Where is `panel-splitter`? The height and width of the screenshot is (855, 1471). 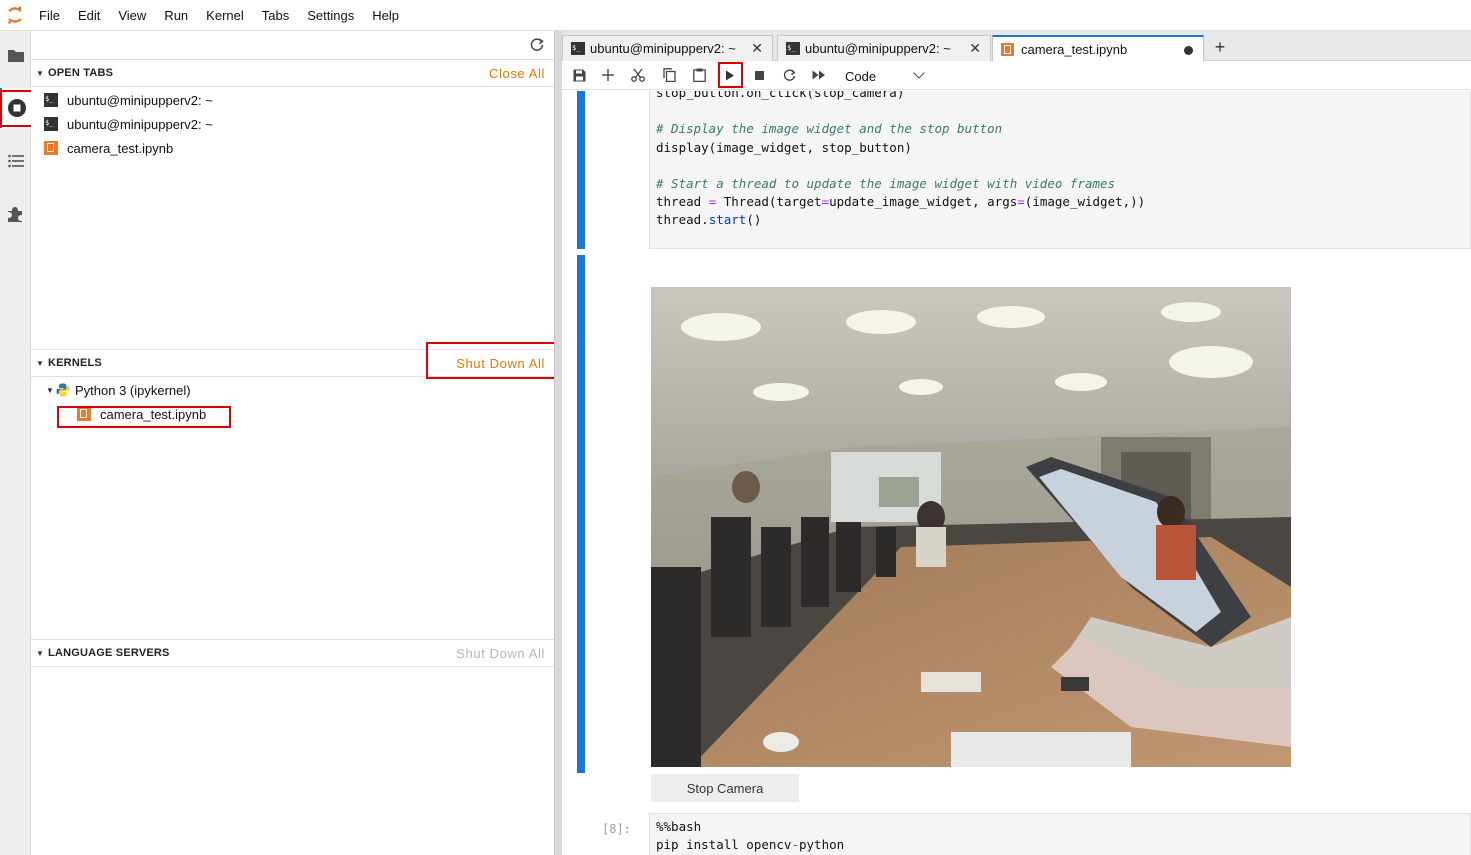 panel-splitter is located at coordinates (558, 443).